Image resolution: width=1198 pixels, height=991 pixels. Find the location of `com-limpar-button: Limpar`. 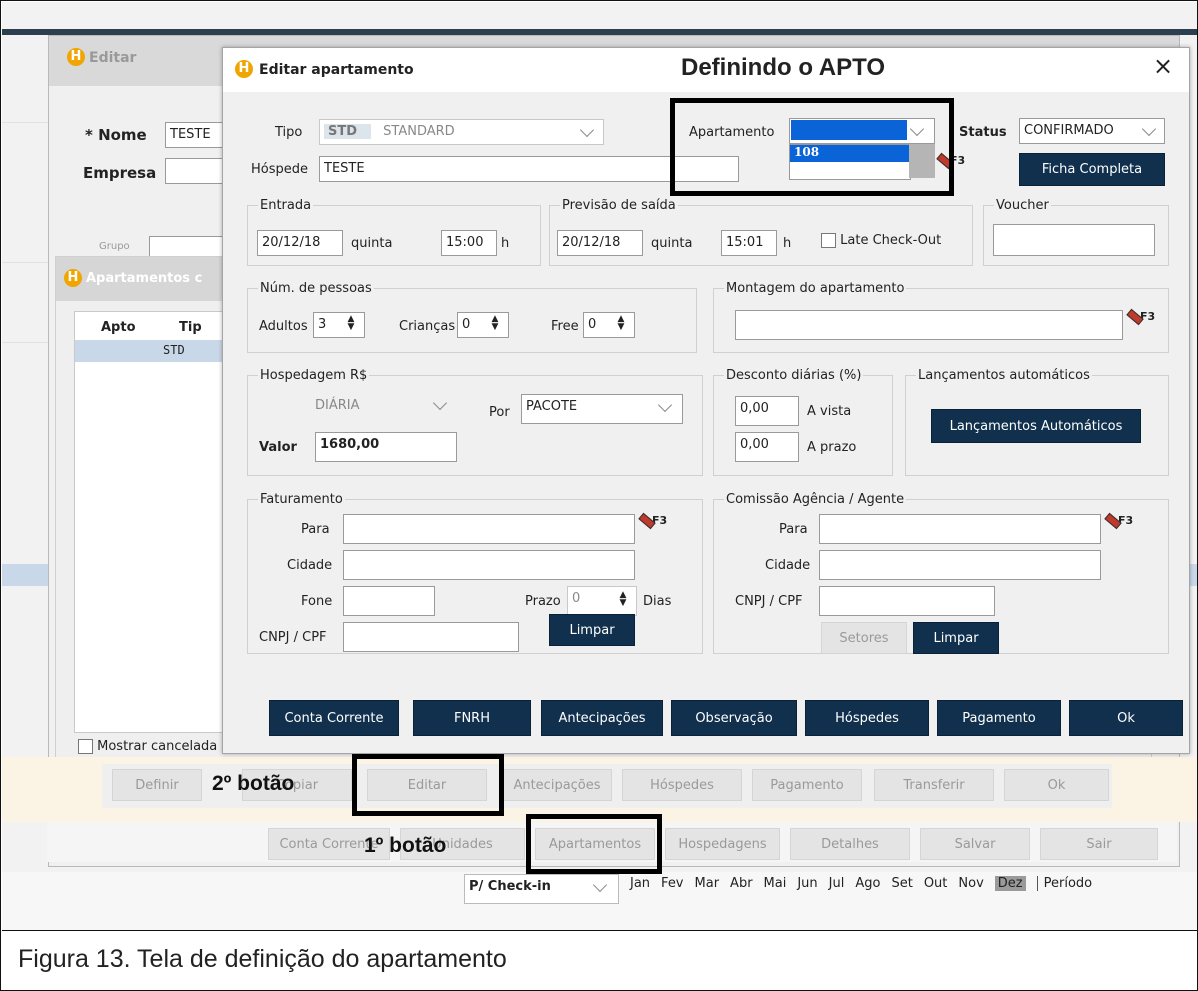

com-limpar-button: Limpar is located at coordinates (956, 638).